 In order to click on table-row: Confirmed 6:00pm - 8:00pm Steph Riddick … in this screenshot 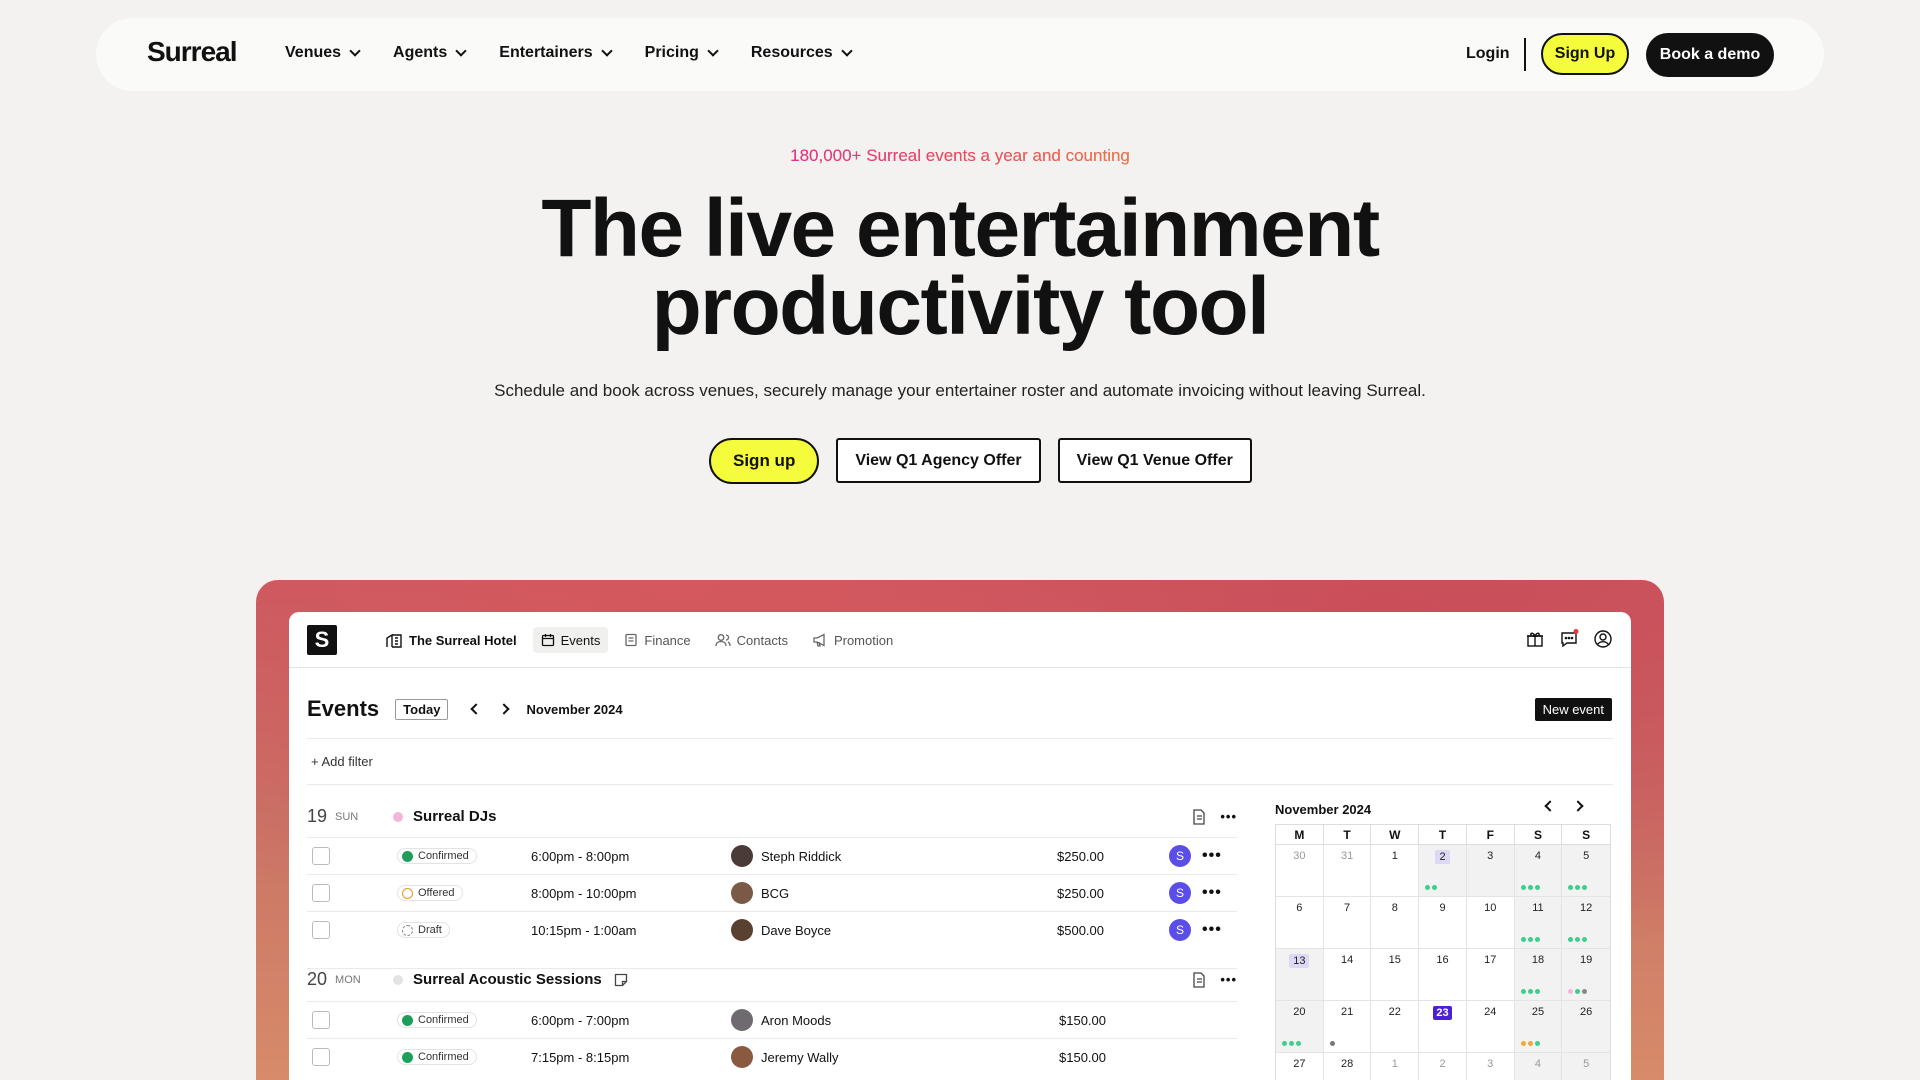, I will do `click(772, 855)`.